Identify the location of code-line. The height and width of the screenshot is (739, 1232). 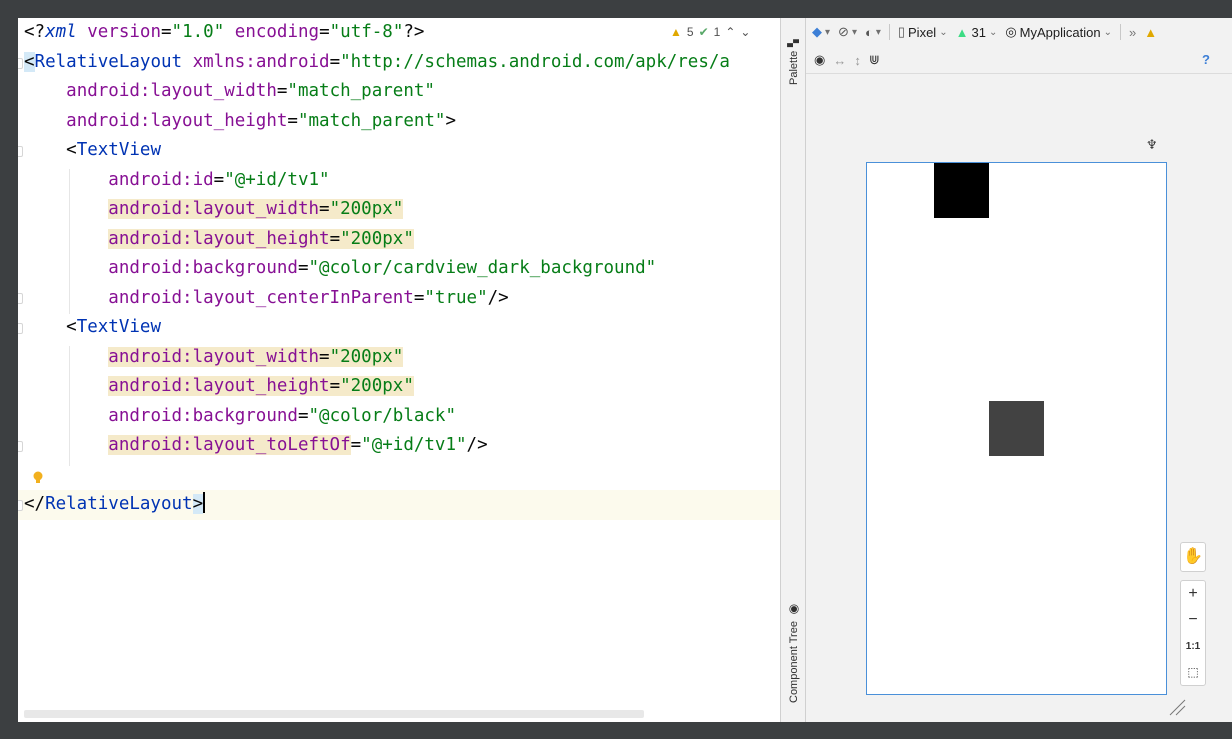
(399, 476).